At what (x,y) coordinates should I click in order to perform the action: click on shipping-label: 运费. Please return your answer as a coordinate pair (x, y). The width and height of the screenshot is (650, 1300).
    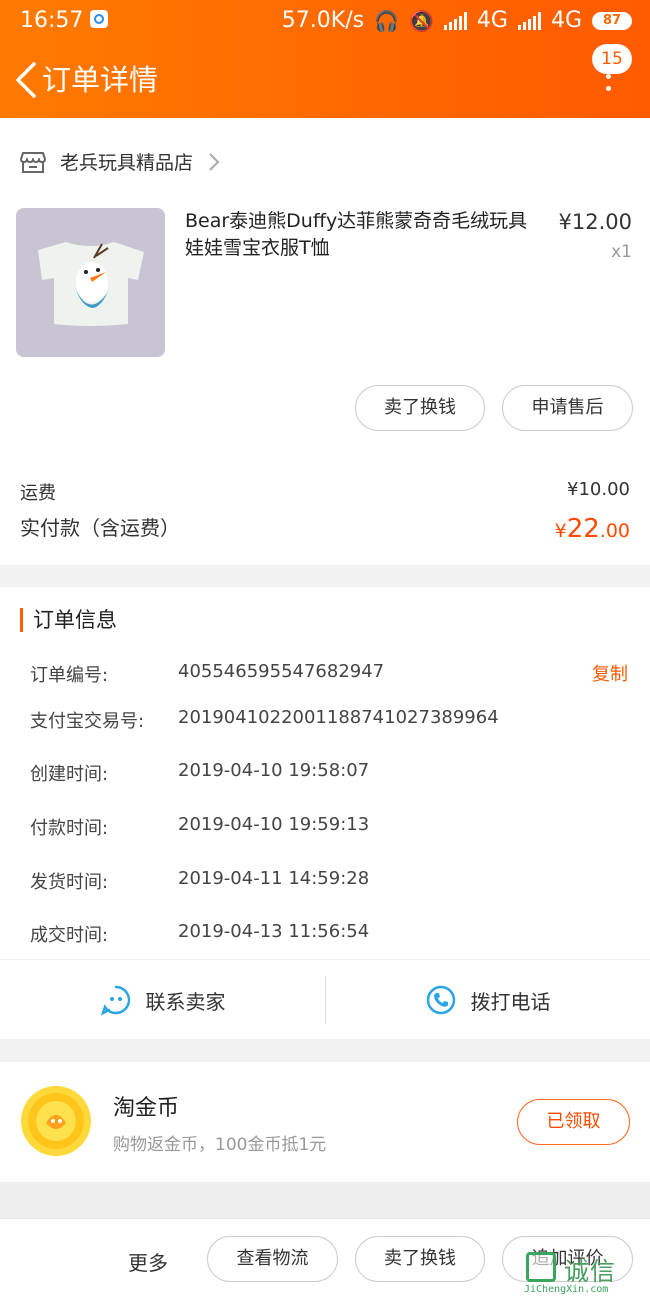
    Looking at the image, I should click on (38, 493).